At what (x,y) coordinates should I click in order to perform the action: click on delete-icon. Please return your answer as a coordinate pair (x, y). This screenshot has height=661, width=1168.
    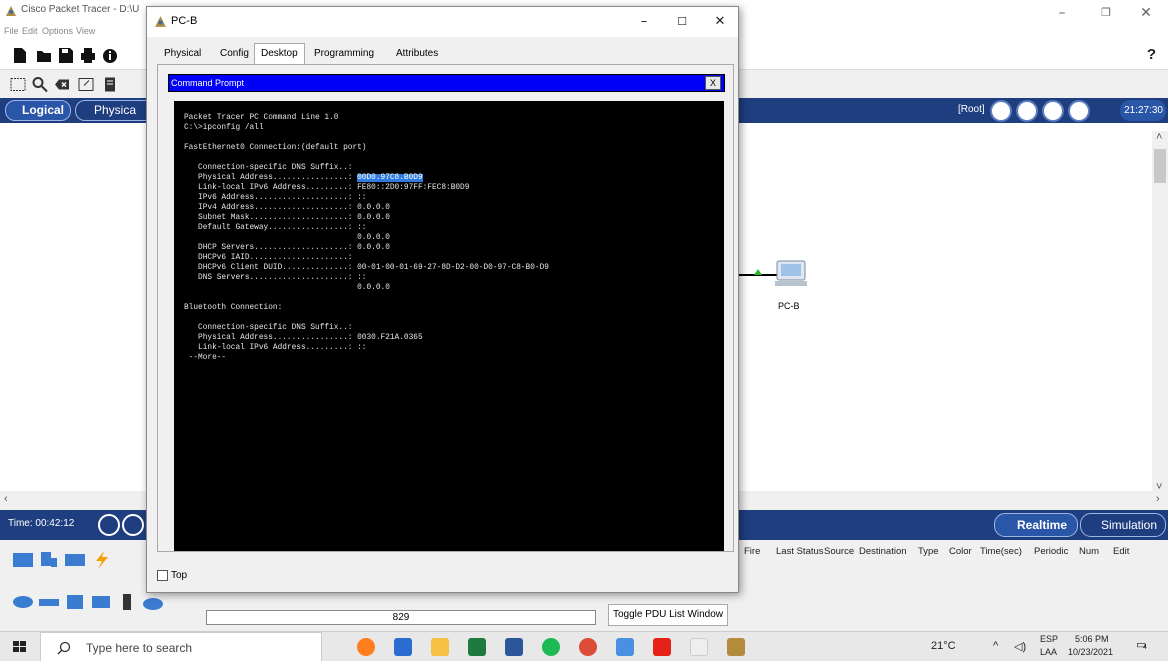
    Looking at the image, I should click on (62, 84).